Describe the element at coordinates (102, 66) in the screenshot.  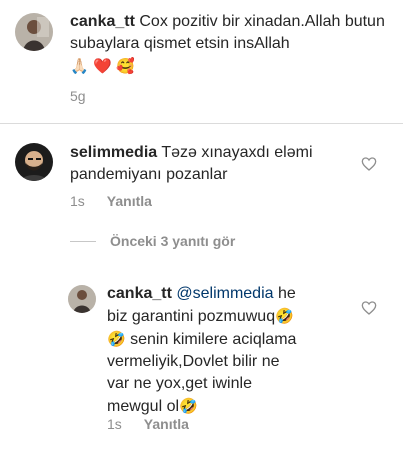
I see `red-heart-emoji: ❤️` at that location.